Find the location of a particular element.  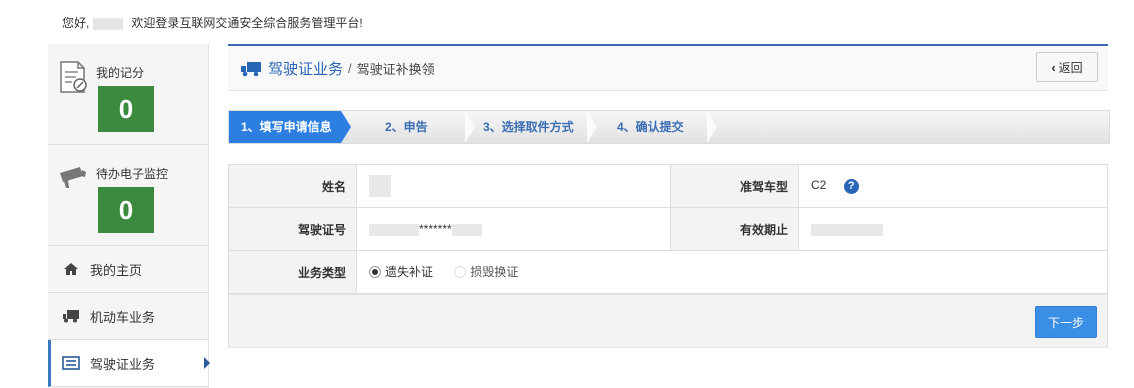

business-type-cell: 遗失补证 损毁换证 is located at coordinates (732, 272).